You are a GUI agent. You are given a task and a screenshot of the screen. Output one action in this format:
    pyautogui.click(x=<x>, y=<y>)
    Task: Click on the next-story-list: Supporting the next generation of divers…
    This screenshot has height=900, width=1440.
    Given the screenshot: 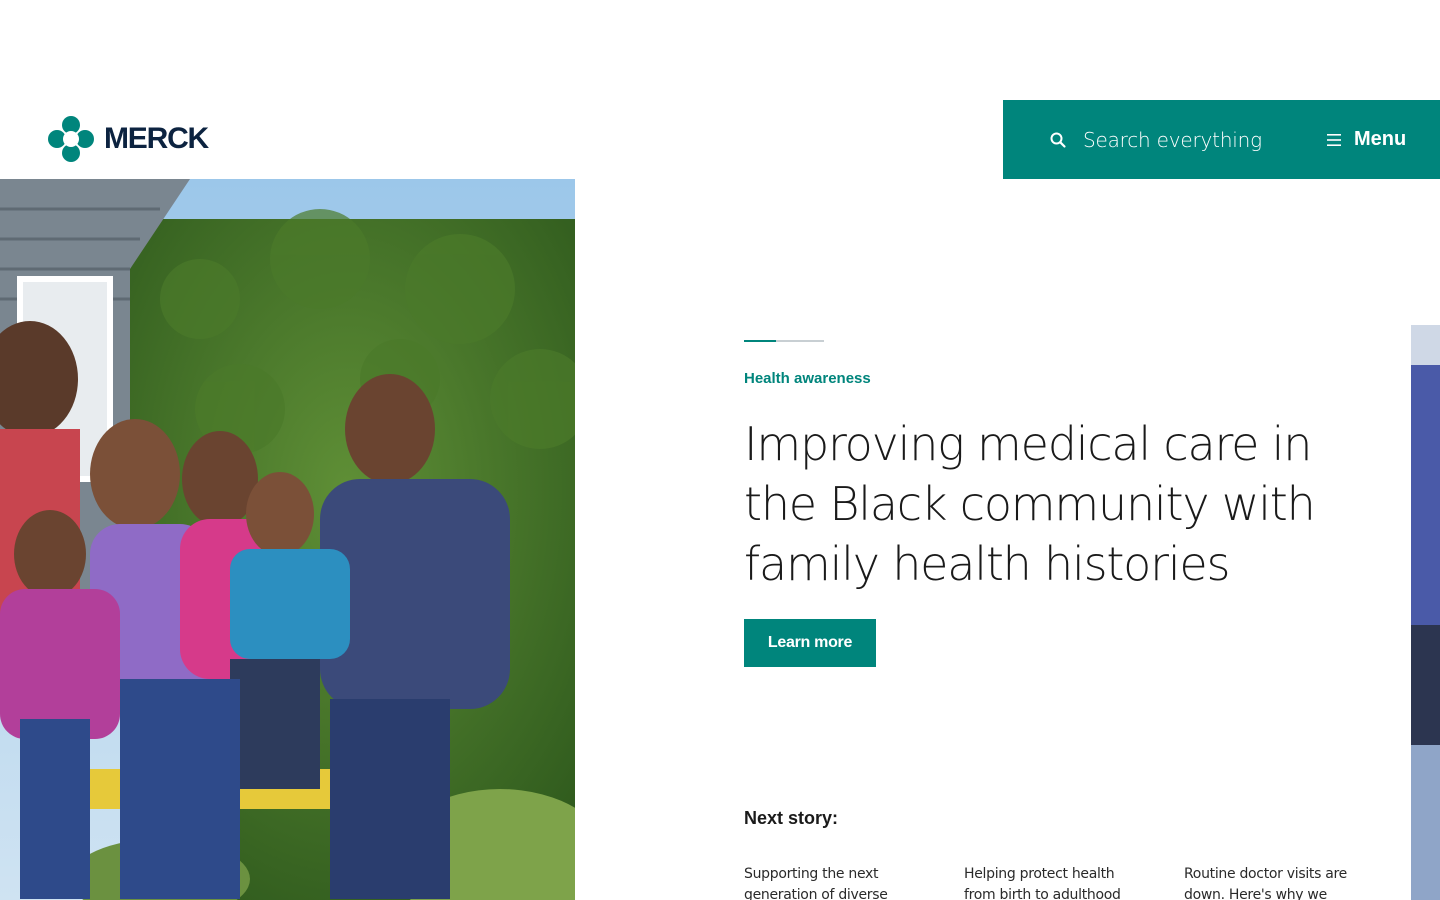 What is the action you would take?
    pyautogui.click(x=1054, y=882)
    